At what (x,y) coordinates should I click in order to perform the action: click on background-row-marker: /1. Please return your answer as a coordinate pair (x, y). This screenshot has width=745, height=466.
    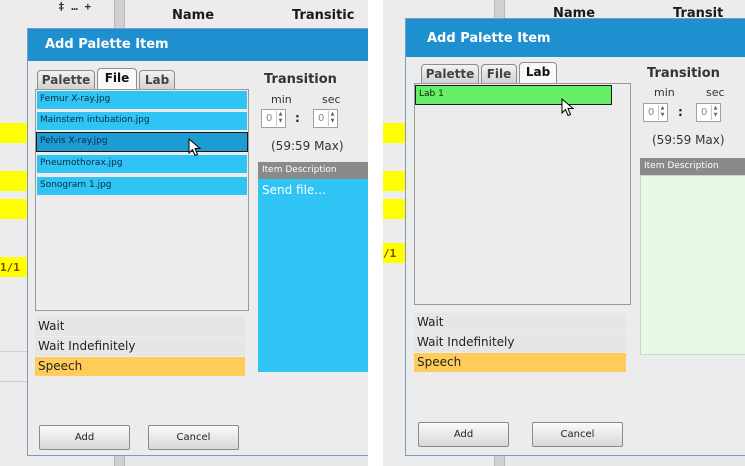
    Looking at the image, I should click on (390, 253).